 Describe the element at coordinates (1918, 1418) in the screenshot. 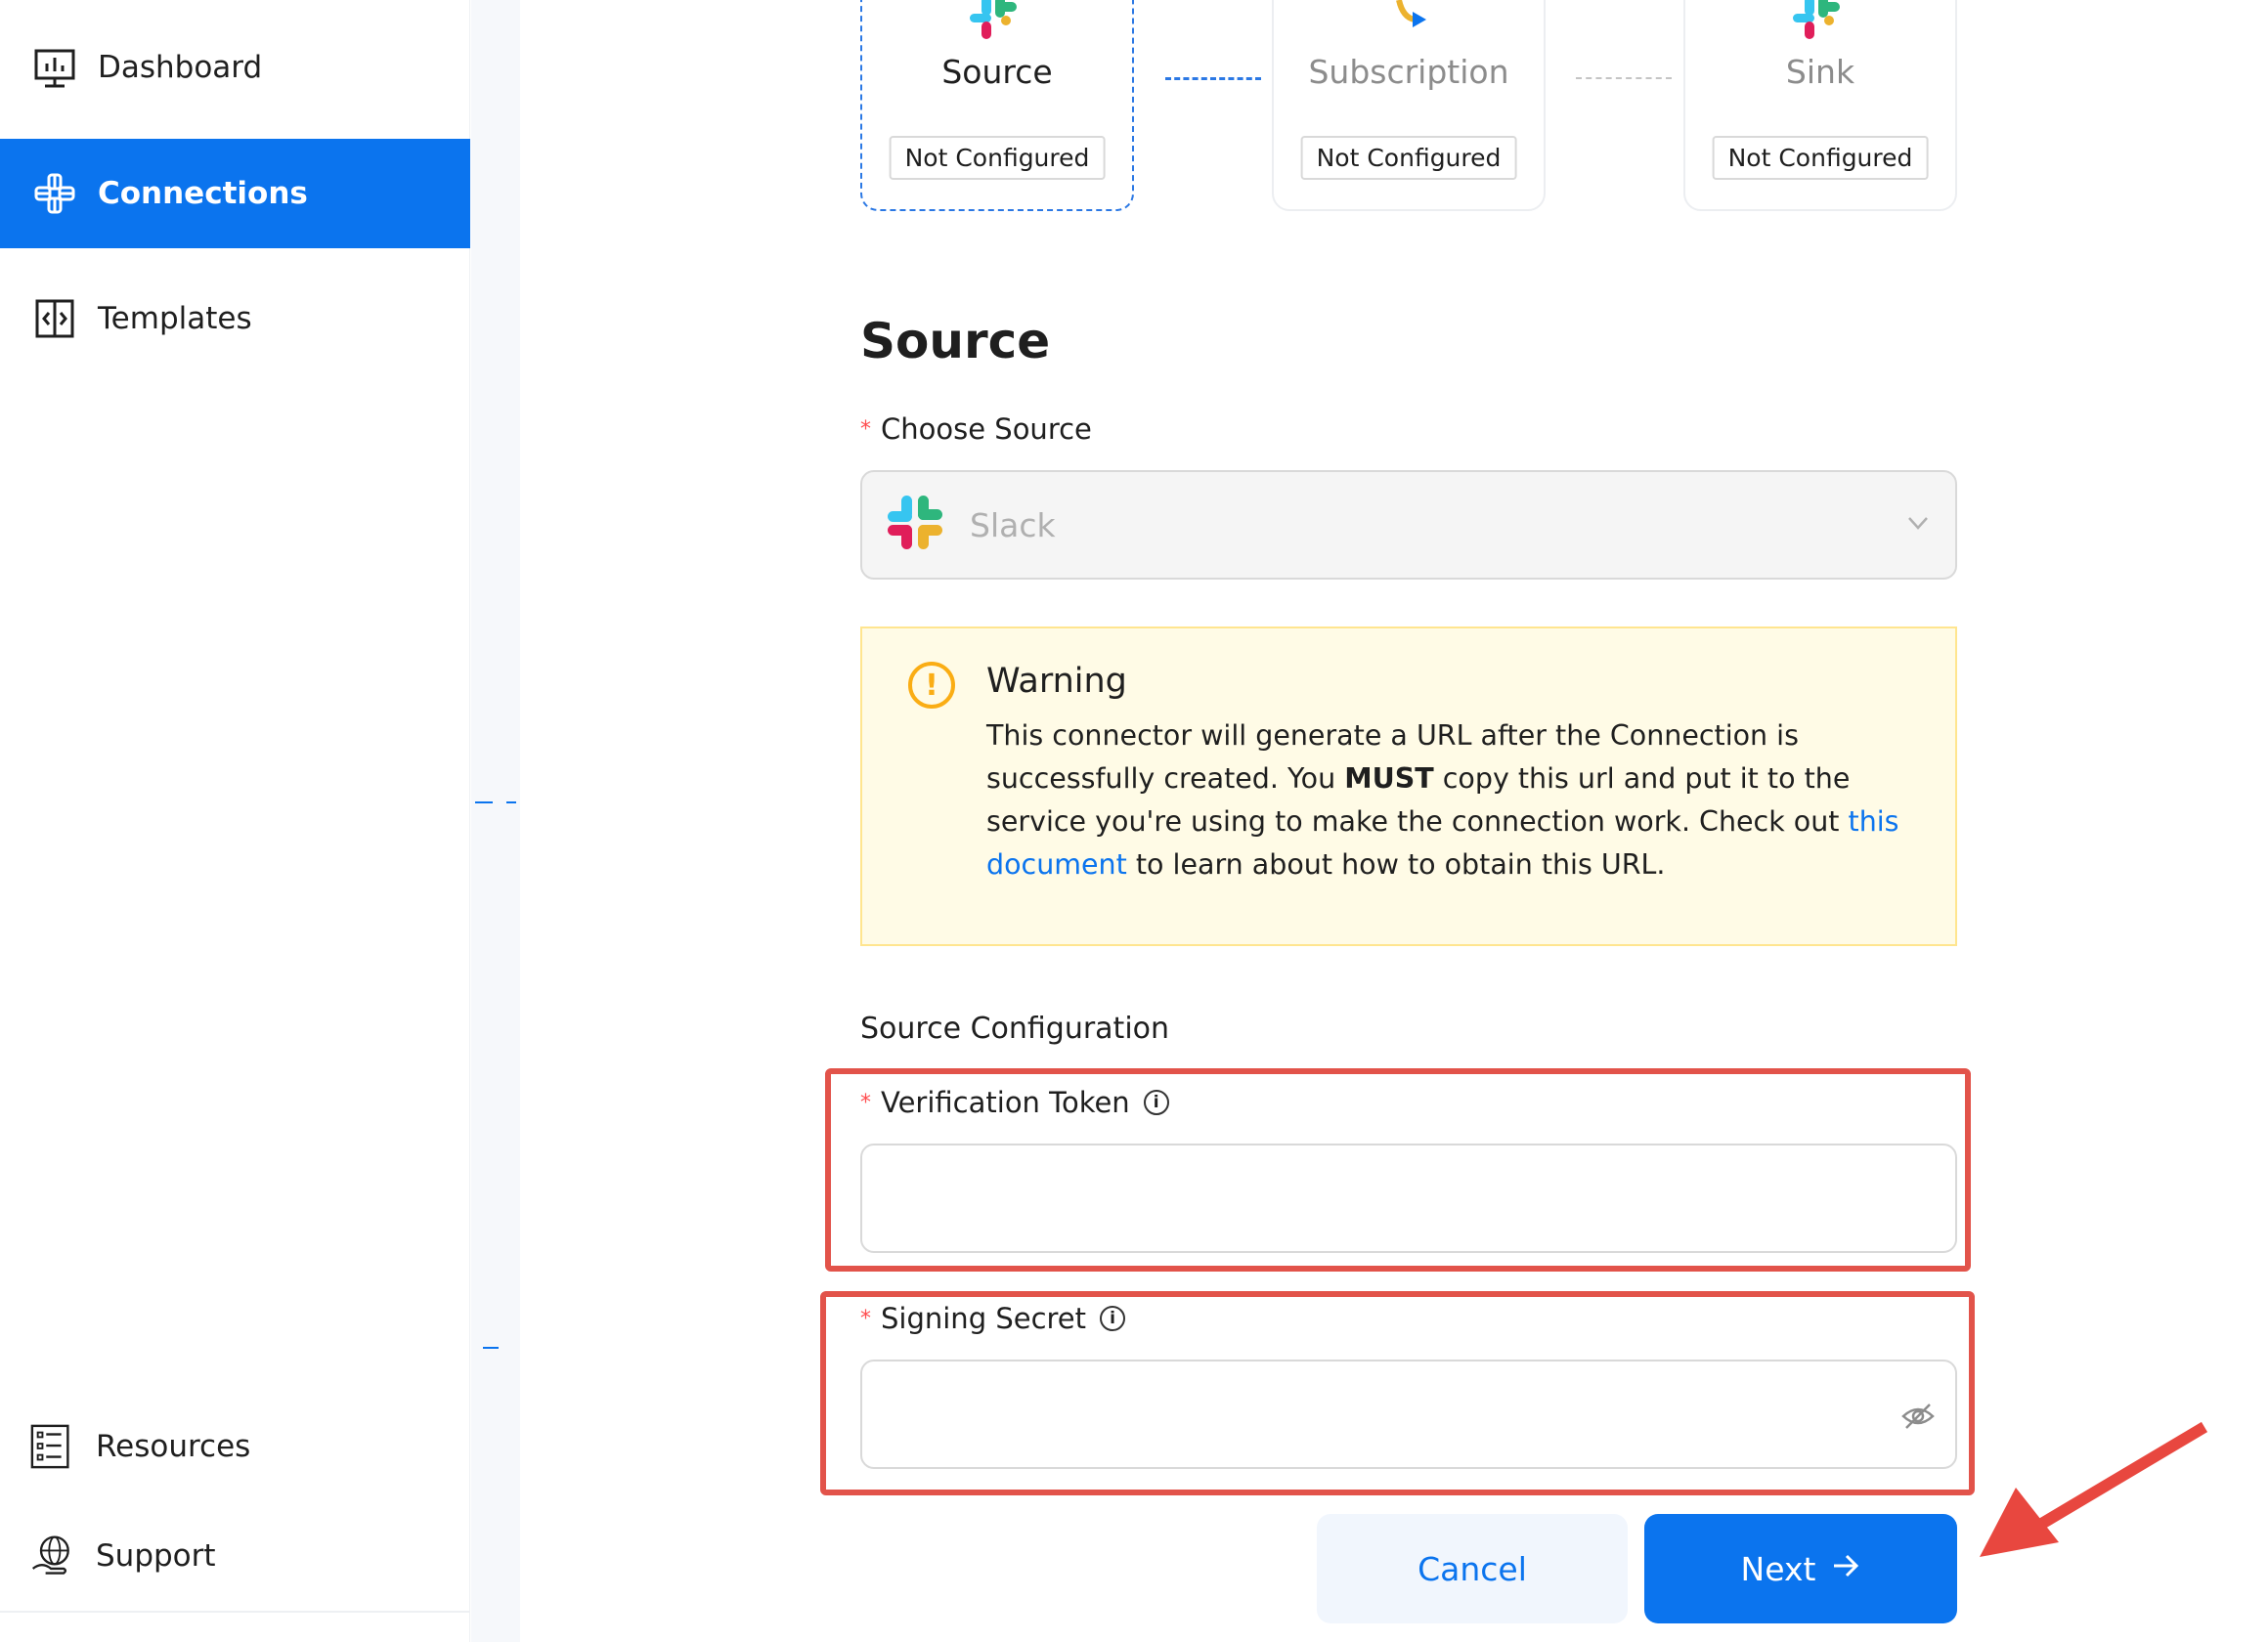

I see `eye-invisible-icon` at that location.